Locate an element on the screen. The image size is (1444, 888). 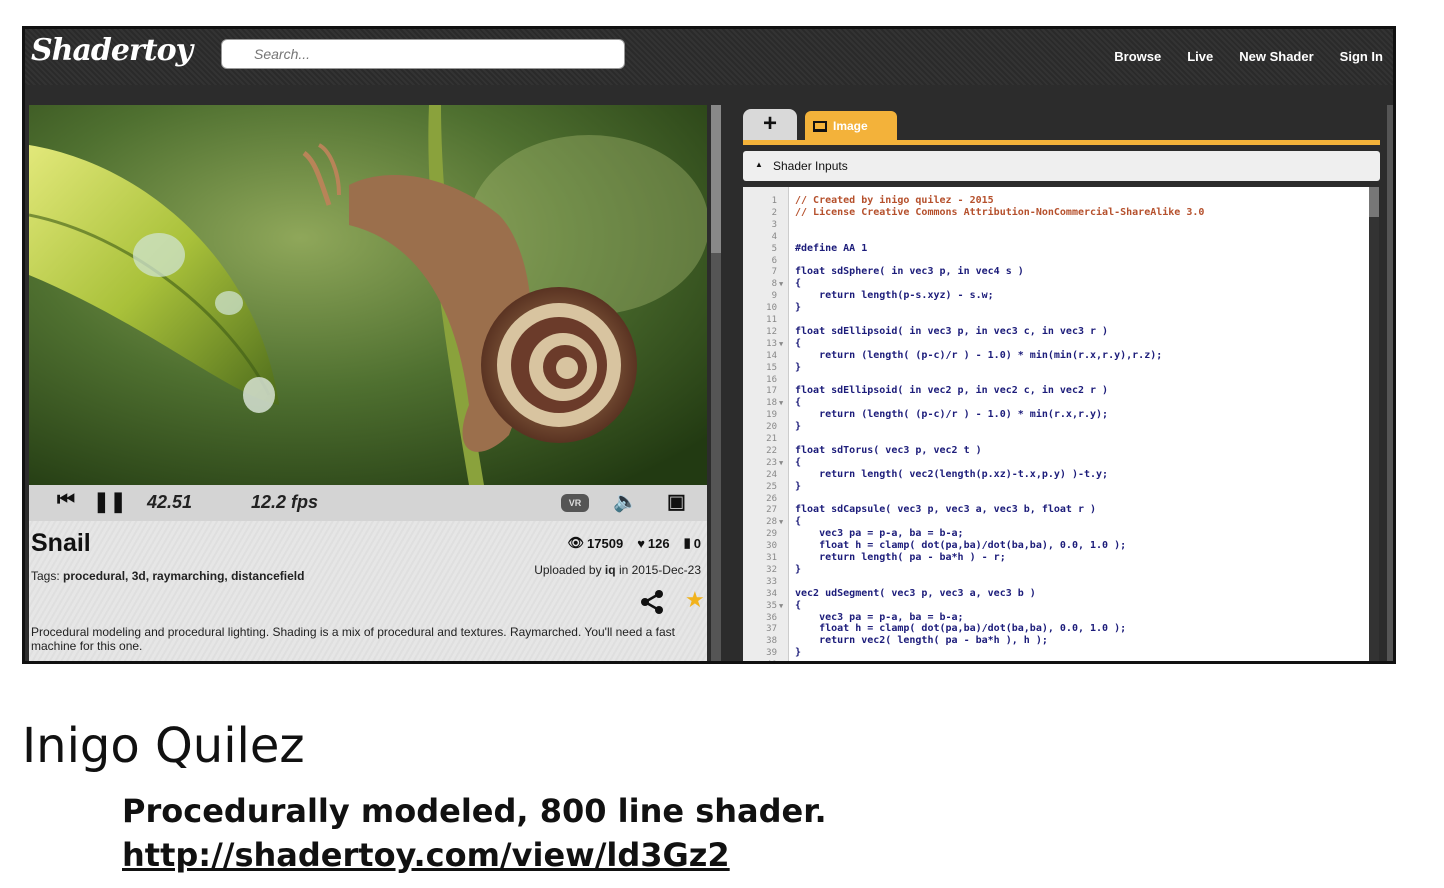
search-input is located at coordinates (423, 54).